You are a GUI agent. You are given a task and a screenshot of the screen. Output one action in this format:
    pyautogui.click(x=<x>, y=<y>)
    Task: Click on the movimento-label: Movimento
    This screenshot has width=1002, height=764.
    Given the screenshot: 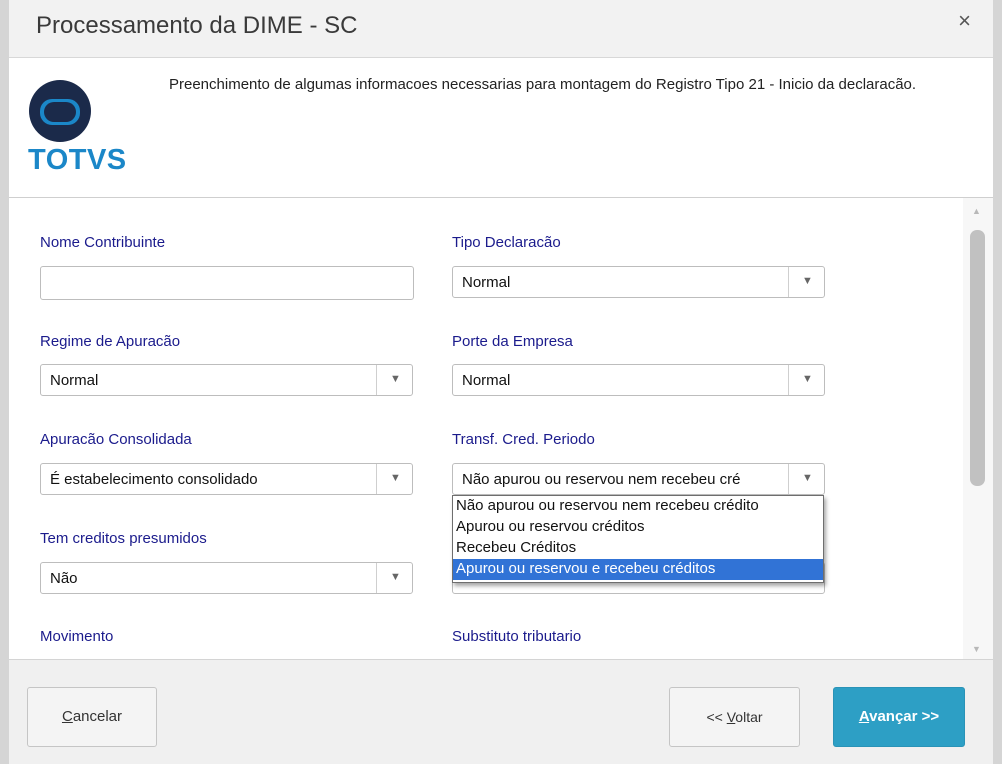 What is the action you would take?
    pyautogui.click(x=77, y=636)
    